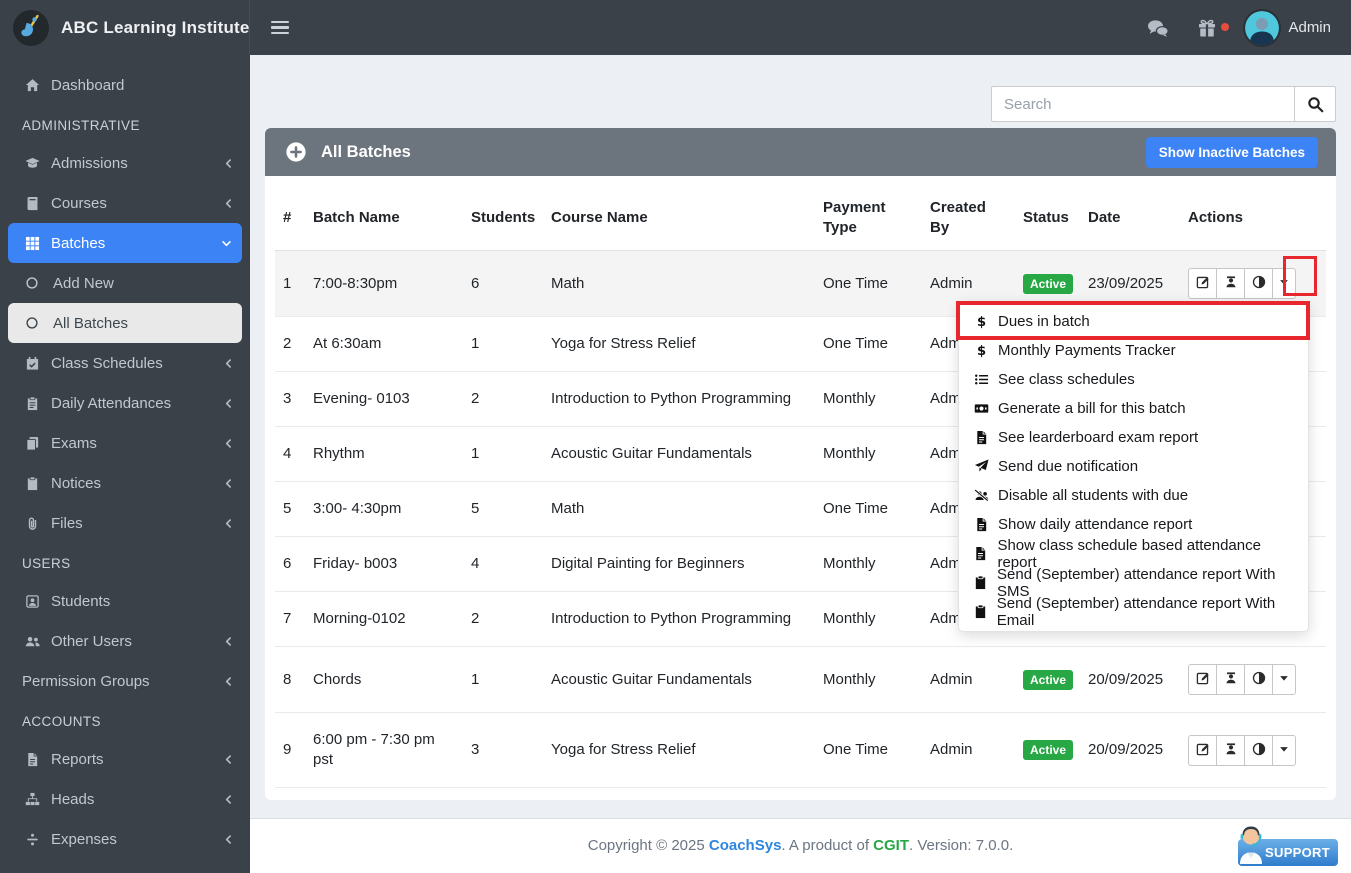  What do you see at coordinates (1087, 350) in the screenshot?
I see `dropdown-item-label: Monthly Payments Tracker` at bounding box center [1087, 350].